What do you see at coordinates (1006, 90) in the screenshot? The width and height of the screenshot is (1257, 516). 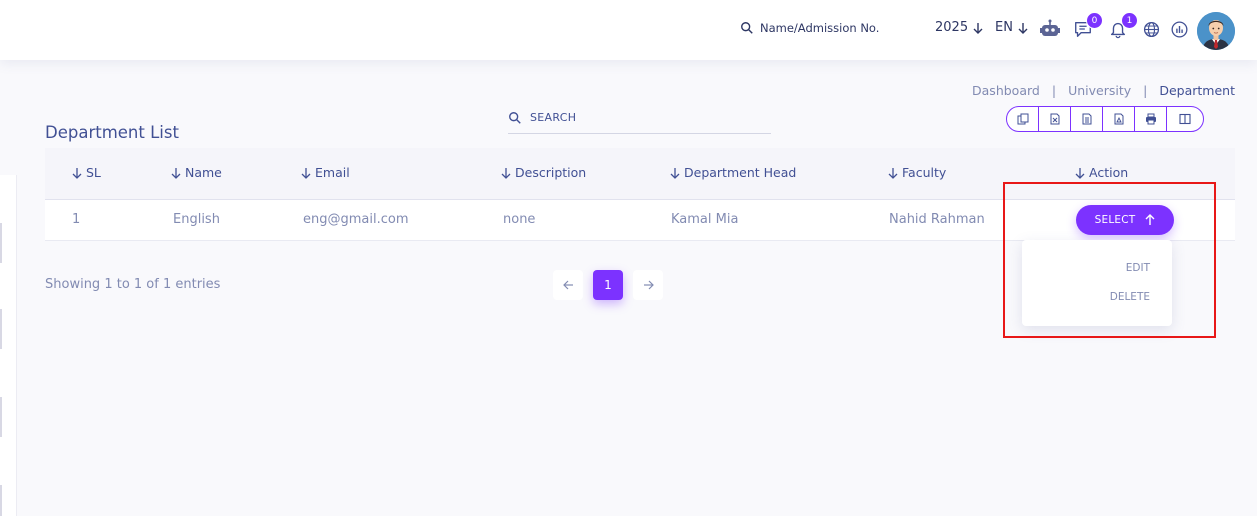 I see `breadcrumb-dashboard: Dashboard` at bounding box center [1006, 90].